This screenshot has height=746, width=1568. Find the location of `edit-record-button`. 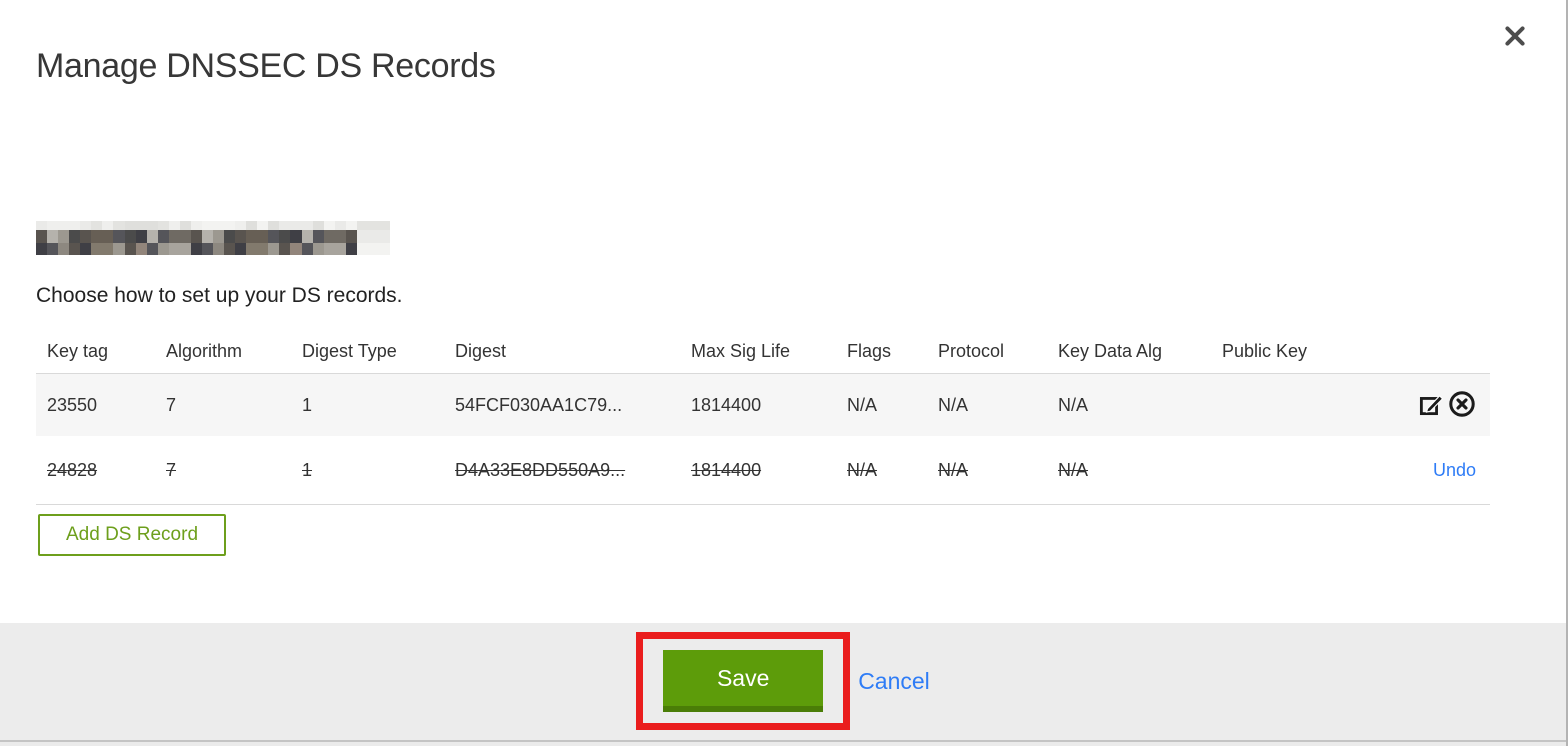

edit-record-button is located at coordinates (1431, 405).